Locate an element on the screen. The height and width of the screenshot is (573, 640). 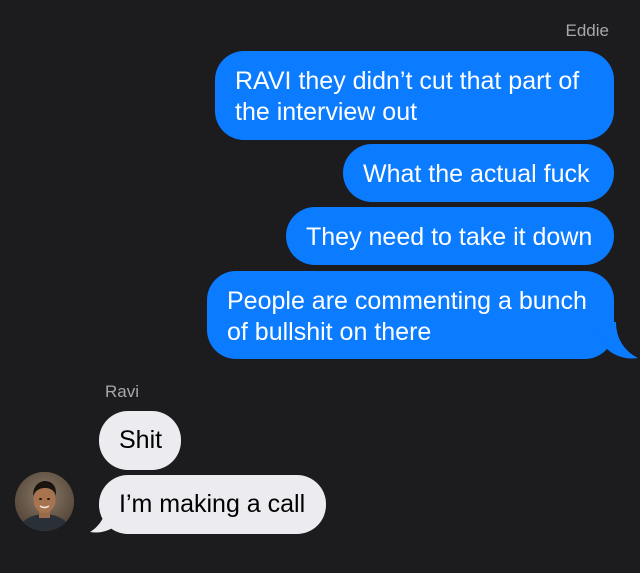
message-line: of bullshit on there is located at coordinates (329, 332).